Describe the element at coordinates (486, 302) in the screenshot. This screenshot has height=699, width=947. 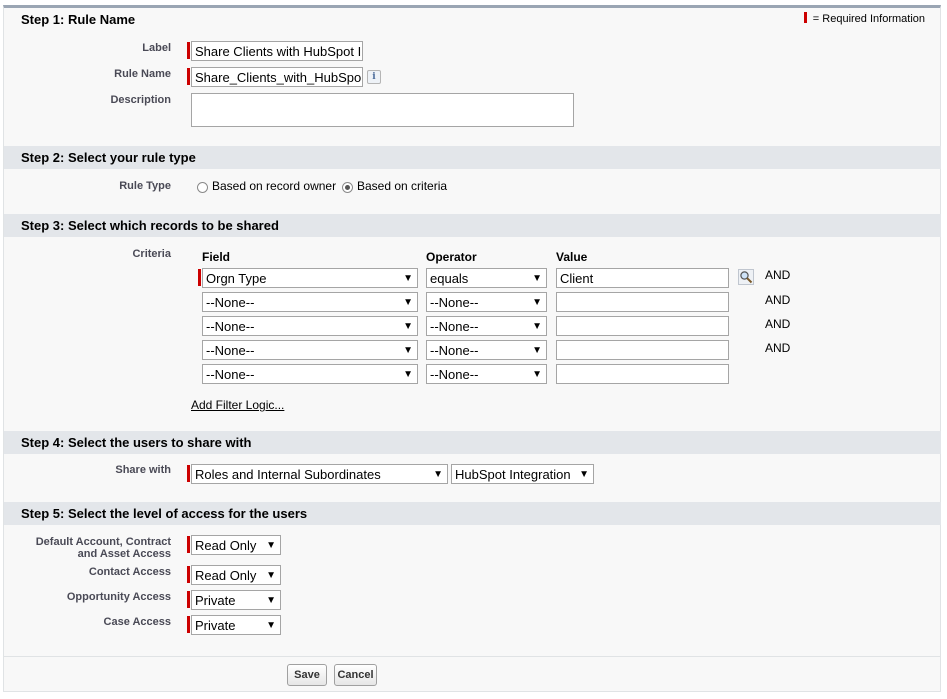
I see `criteria-operator-select-2: --None-- ▼` at that location.